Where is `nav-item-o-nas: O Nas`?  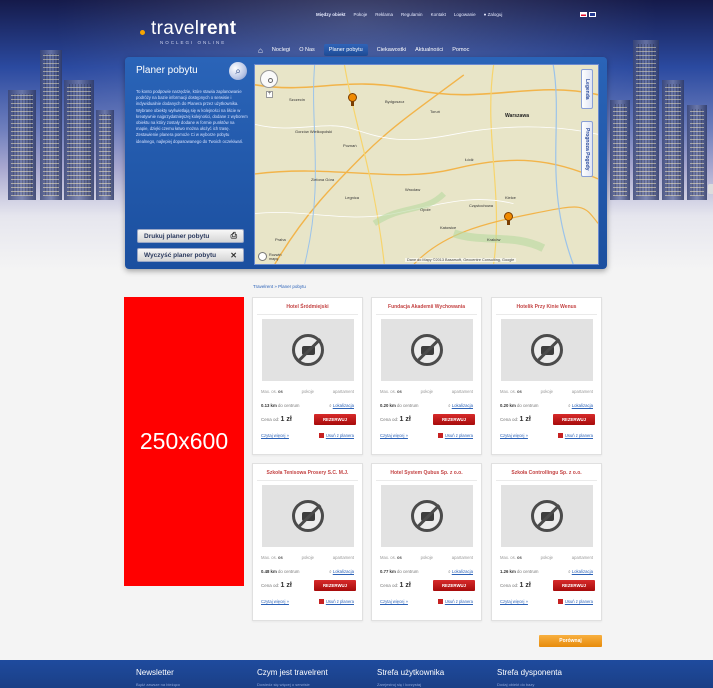
nav-item-o-nas: O Nas is located at coordinates (307, 50).